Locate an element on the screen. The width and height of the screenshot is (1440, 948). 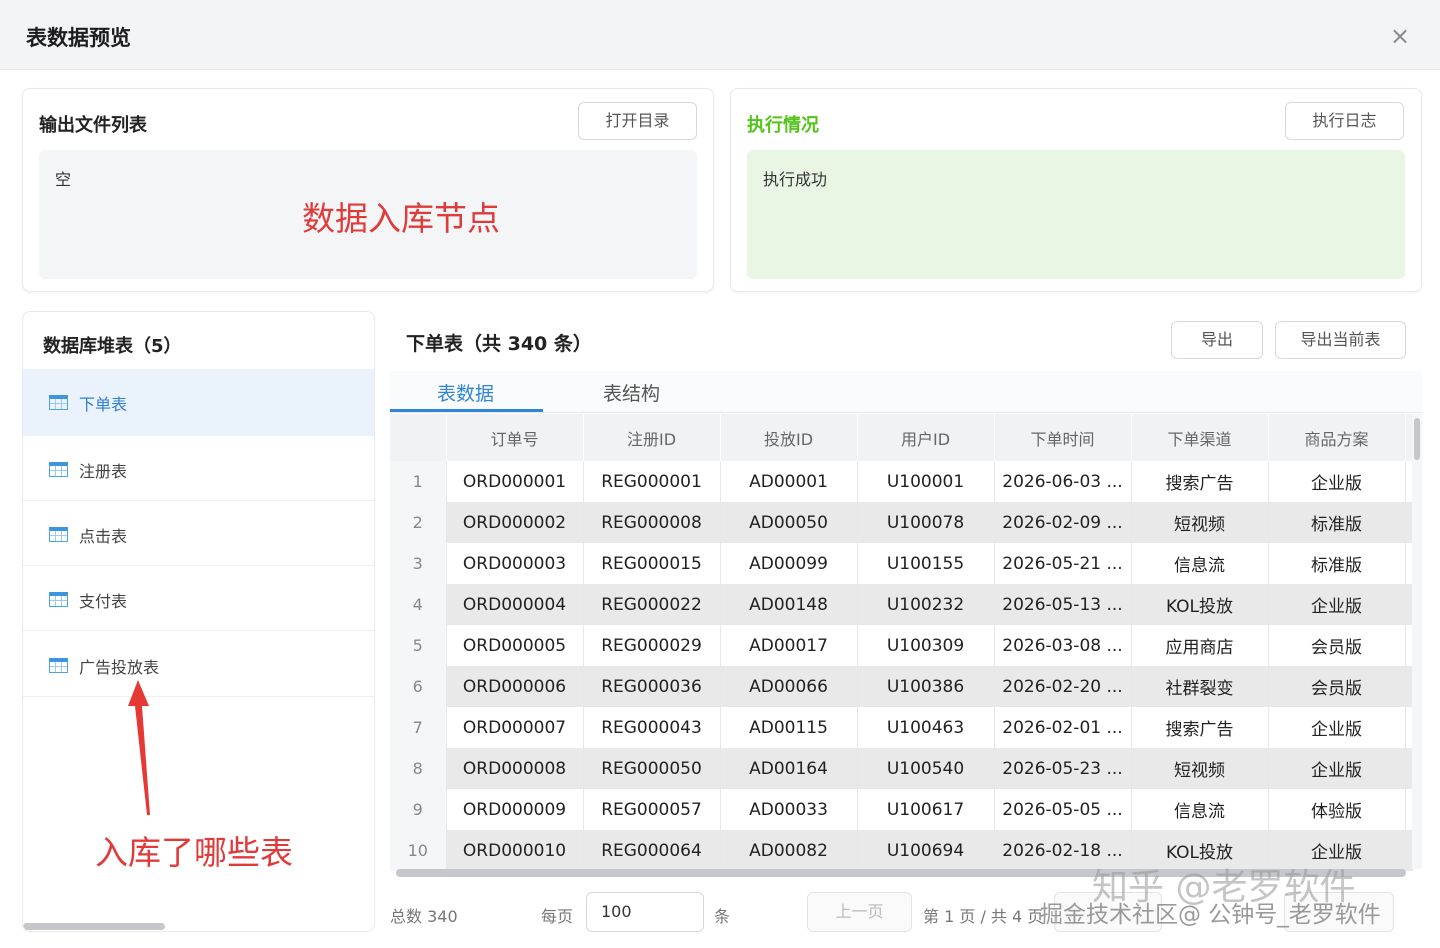
table-cell: AD00001 is located at coordinates (789, 481).